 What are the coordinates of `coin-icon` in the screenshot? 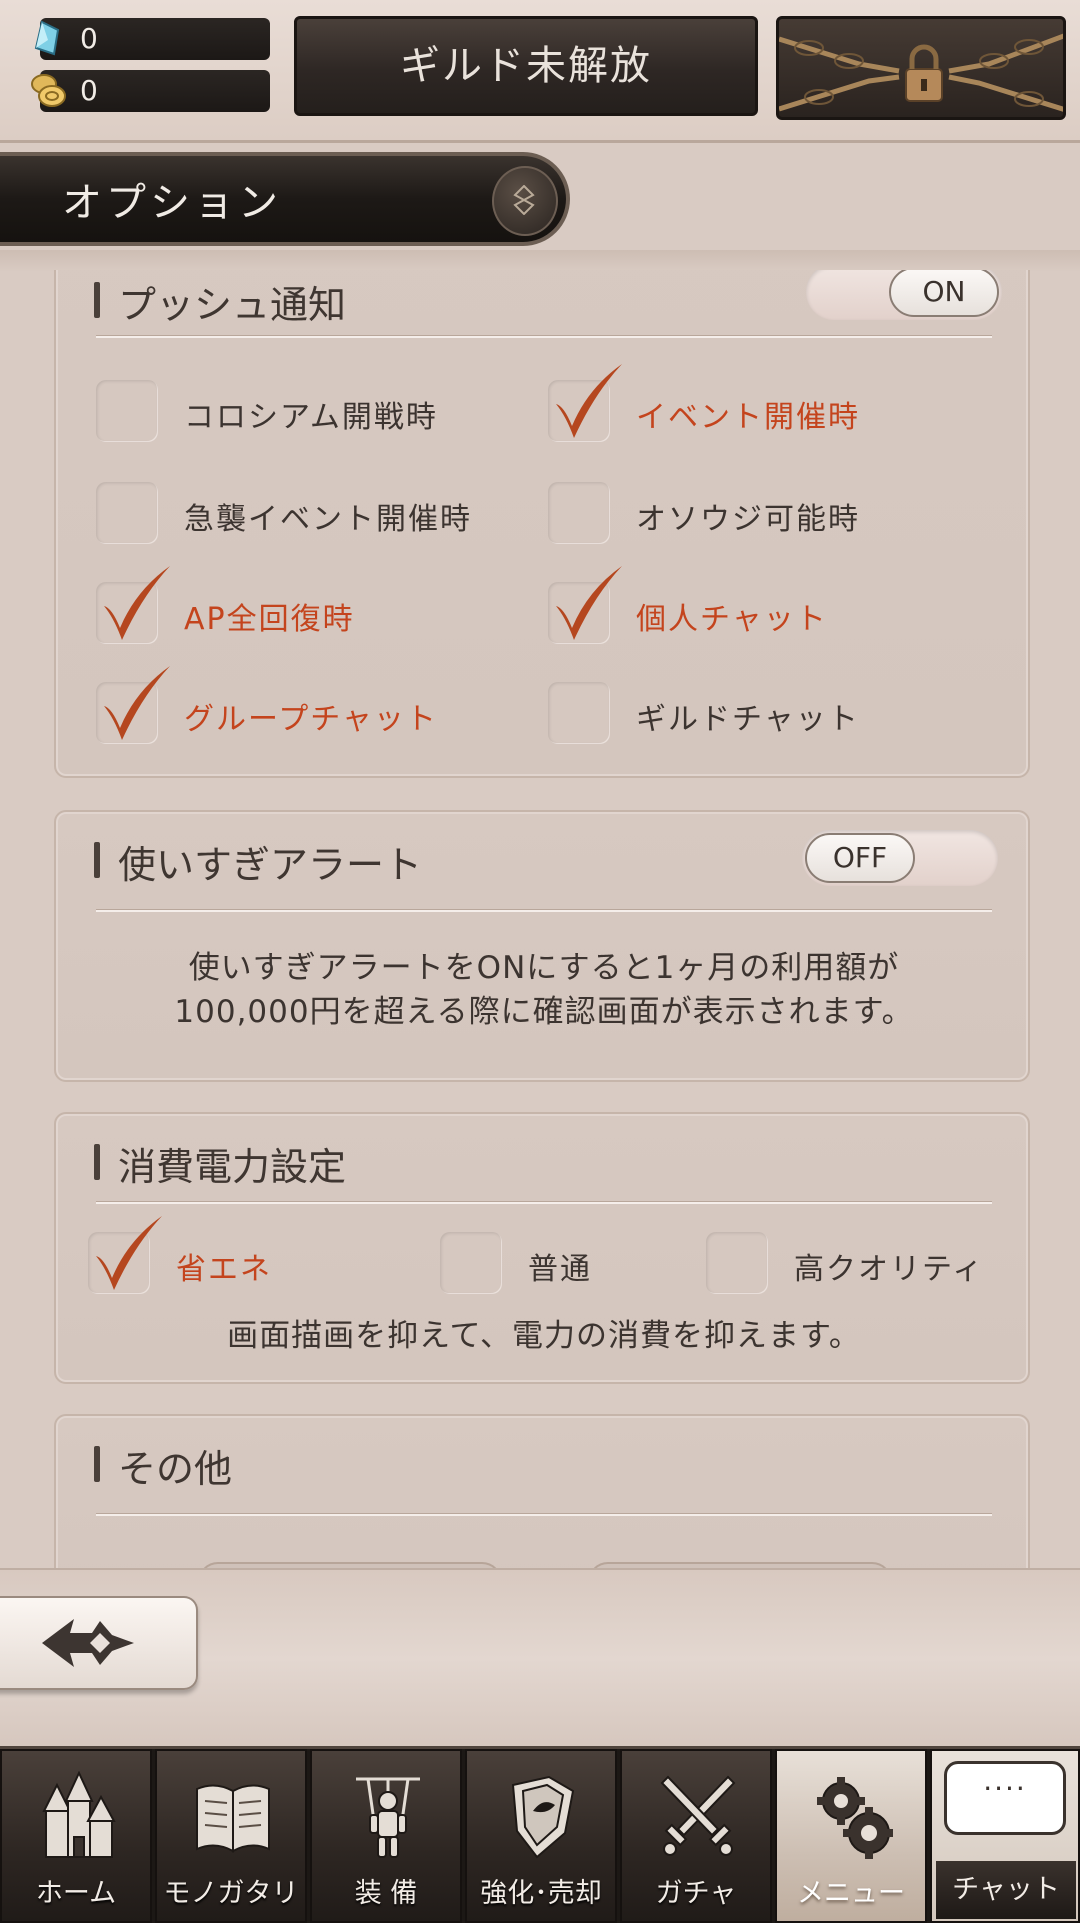 It's located at (48, 90).